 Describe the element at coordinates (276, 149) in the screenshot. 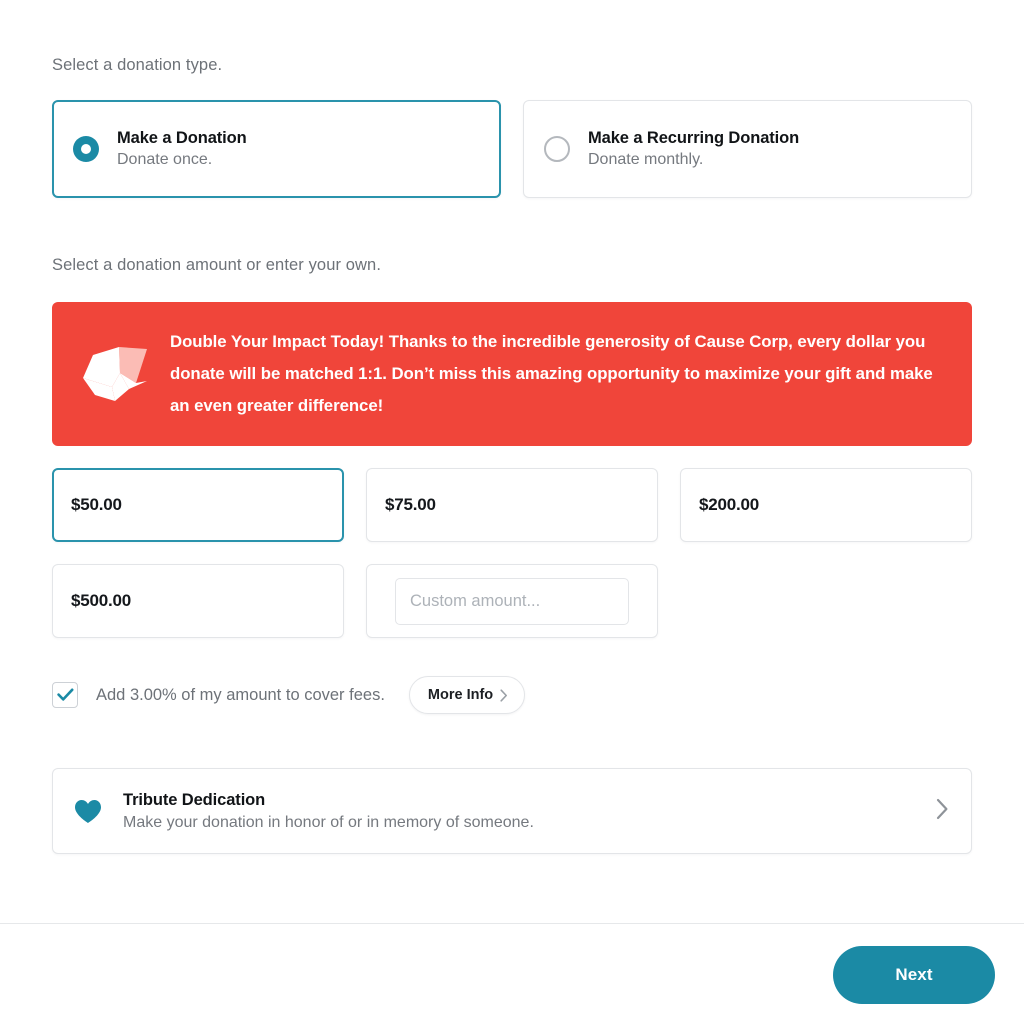

I see `donation-type-option-one-time: Make a Donation Donate once.` at that location.